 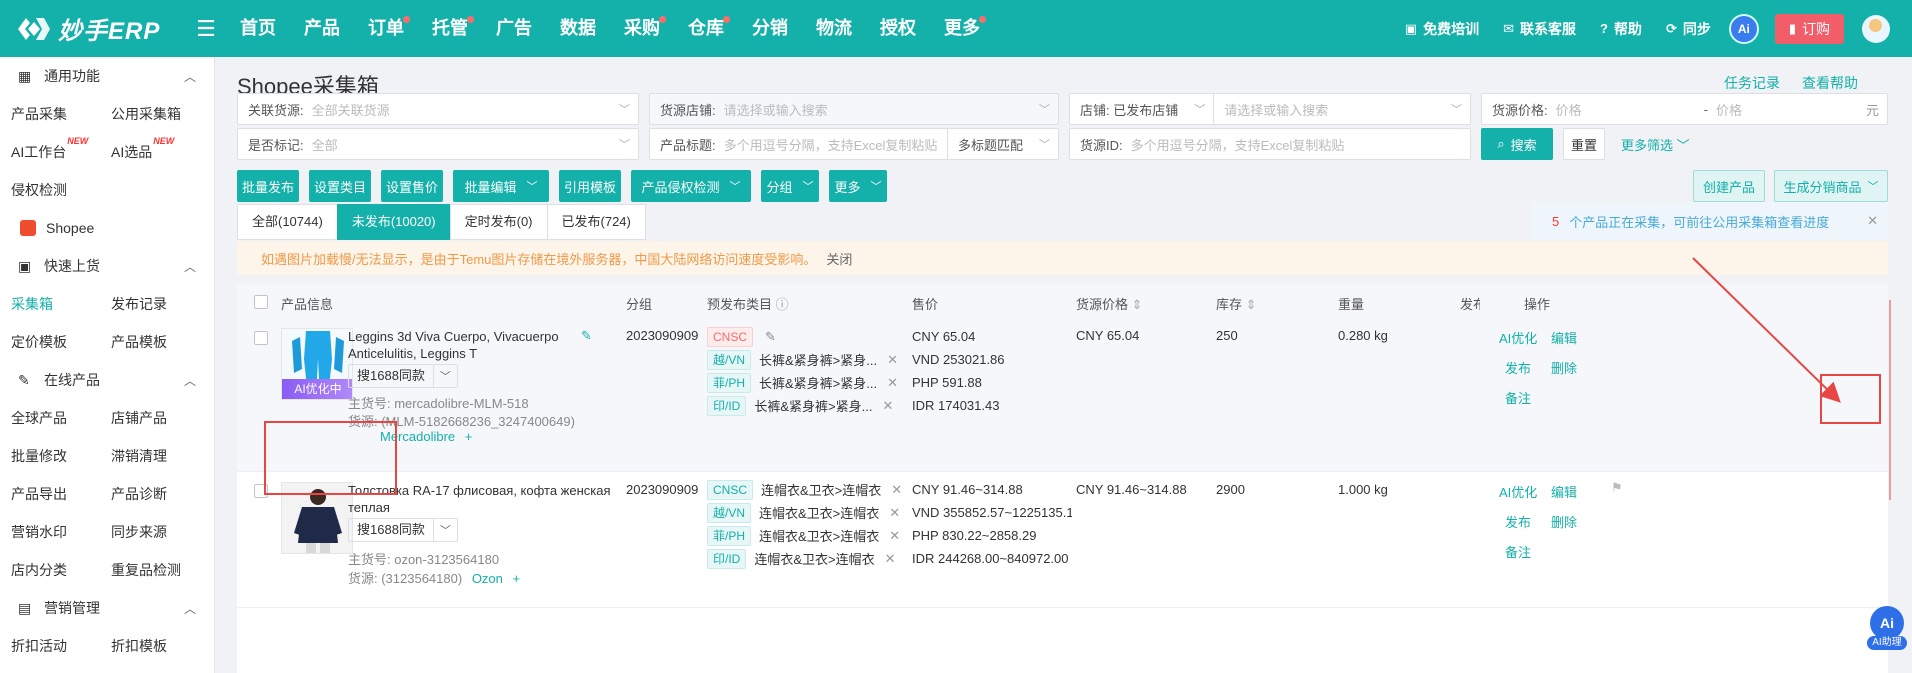 I want to click on ai-helper-widget: Ai AI助理, so click(x=1887, y=632).